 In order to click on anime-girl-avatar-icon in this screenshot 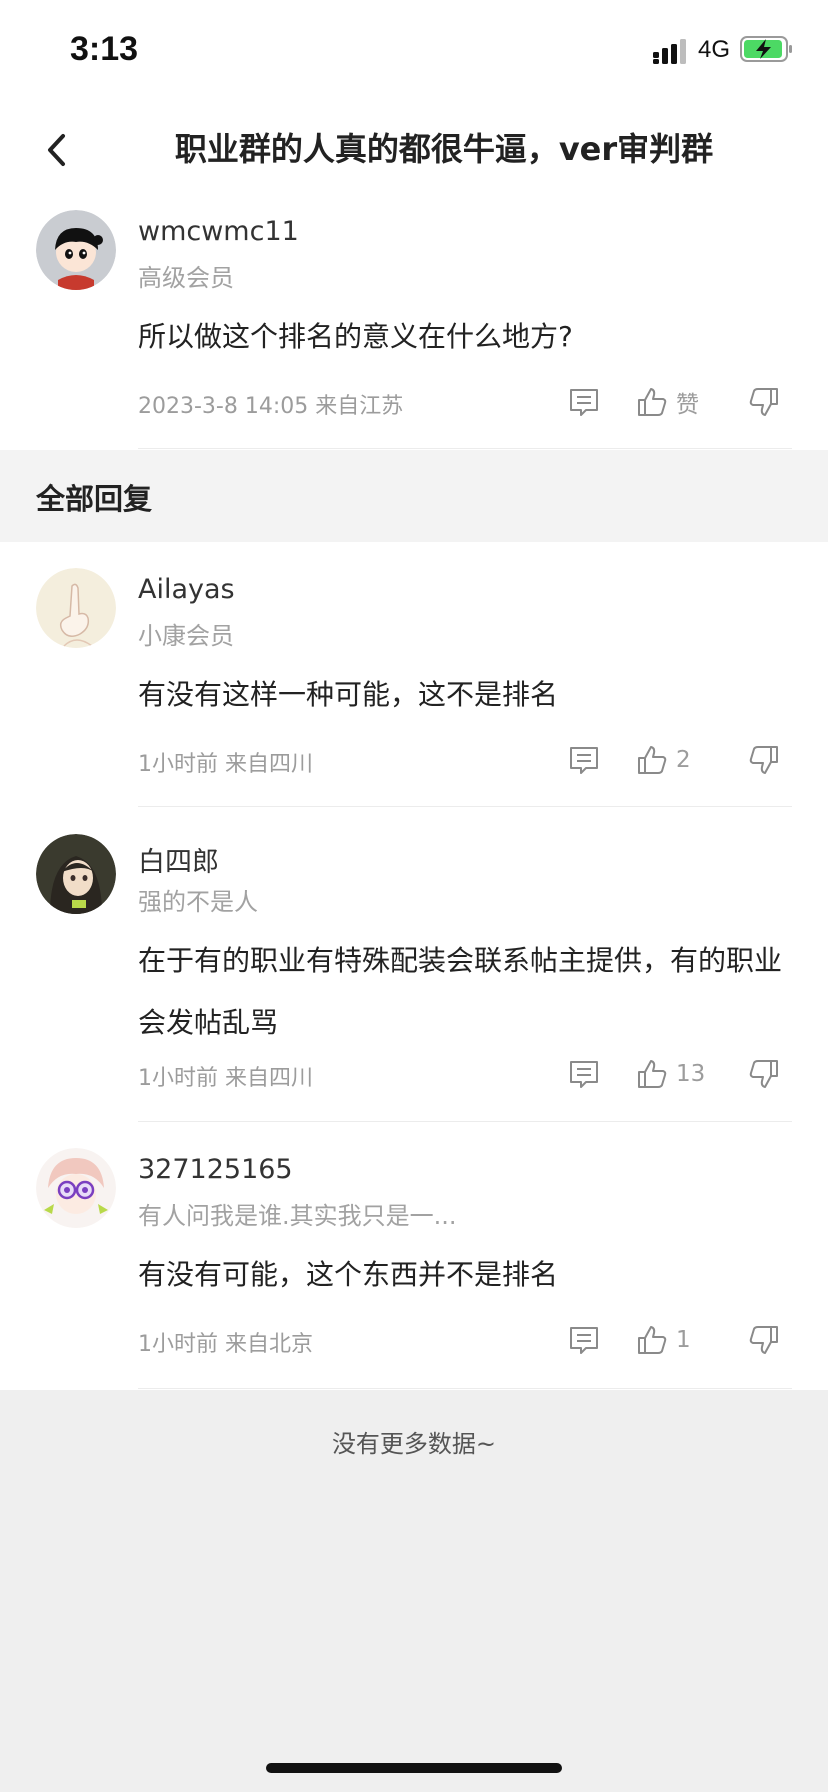, I will do `click(76, 874)`.